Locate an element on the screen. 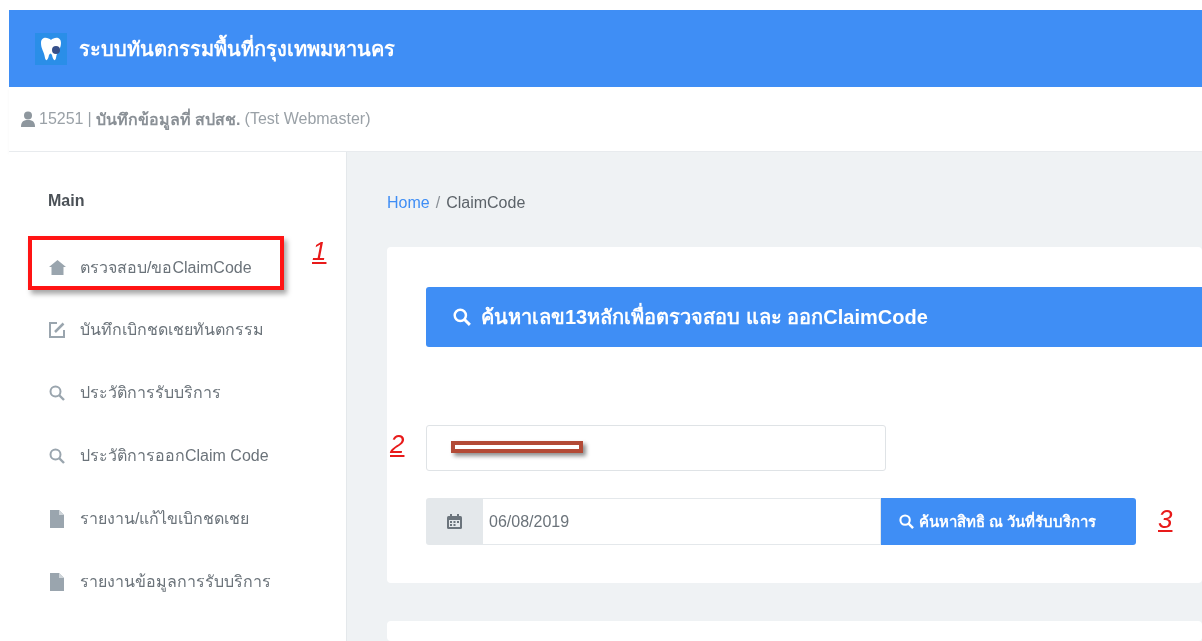 This screenshot has height=641, width=1202. home-icon is located at coordinates (57, 267).